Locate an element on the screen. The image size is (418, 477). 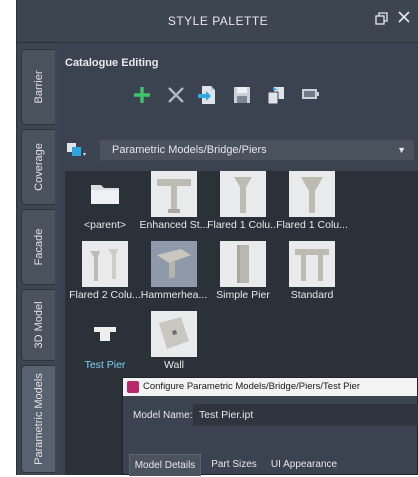
tab-parametric-models: Parametric Models is located at coordinates (38, 419).